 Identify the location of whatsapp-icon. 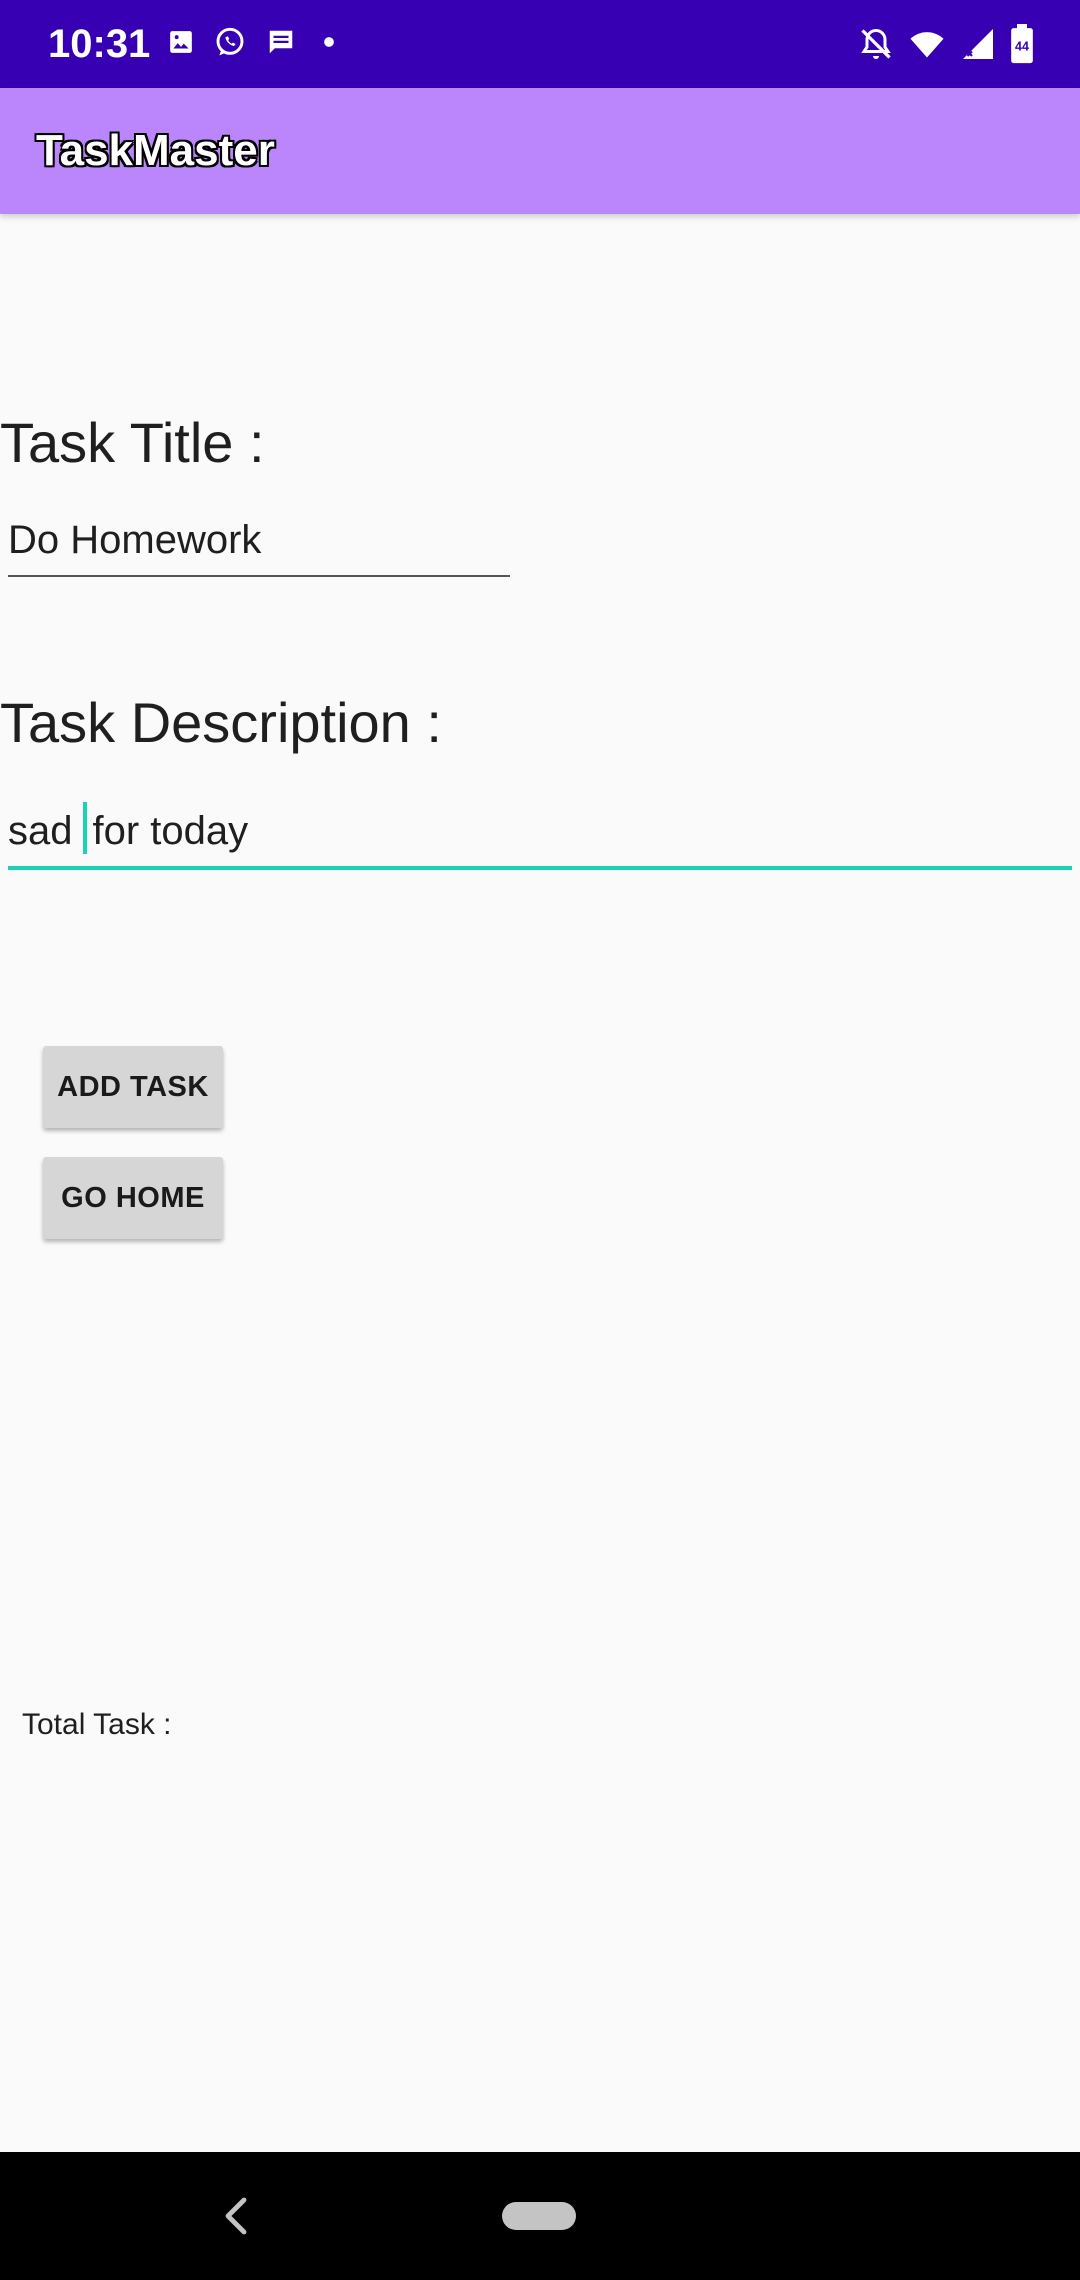
(230, 42).